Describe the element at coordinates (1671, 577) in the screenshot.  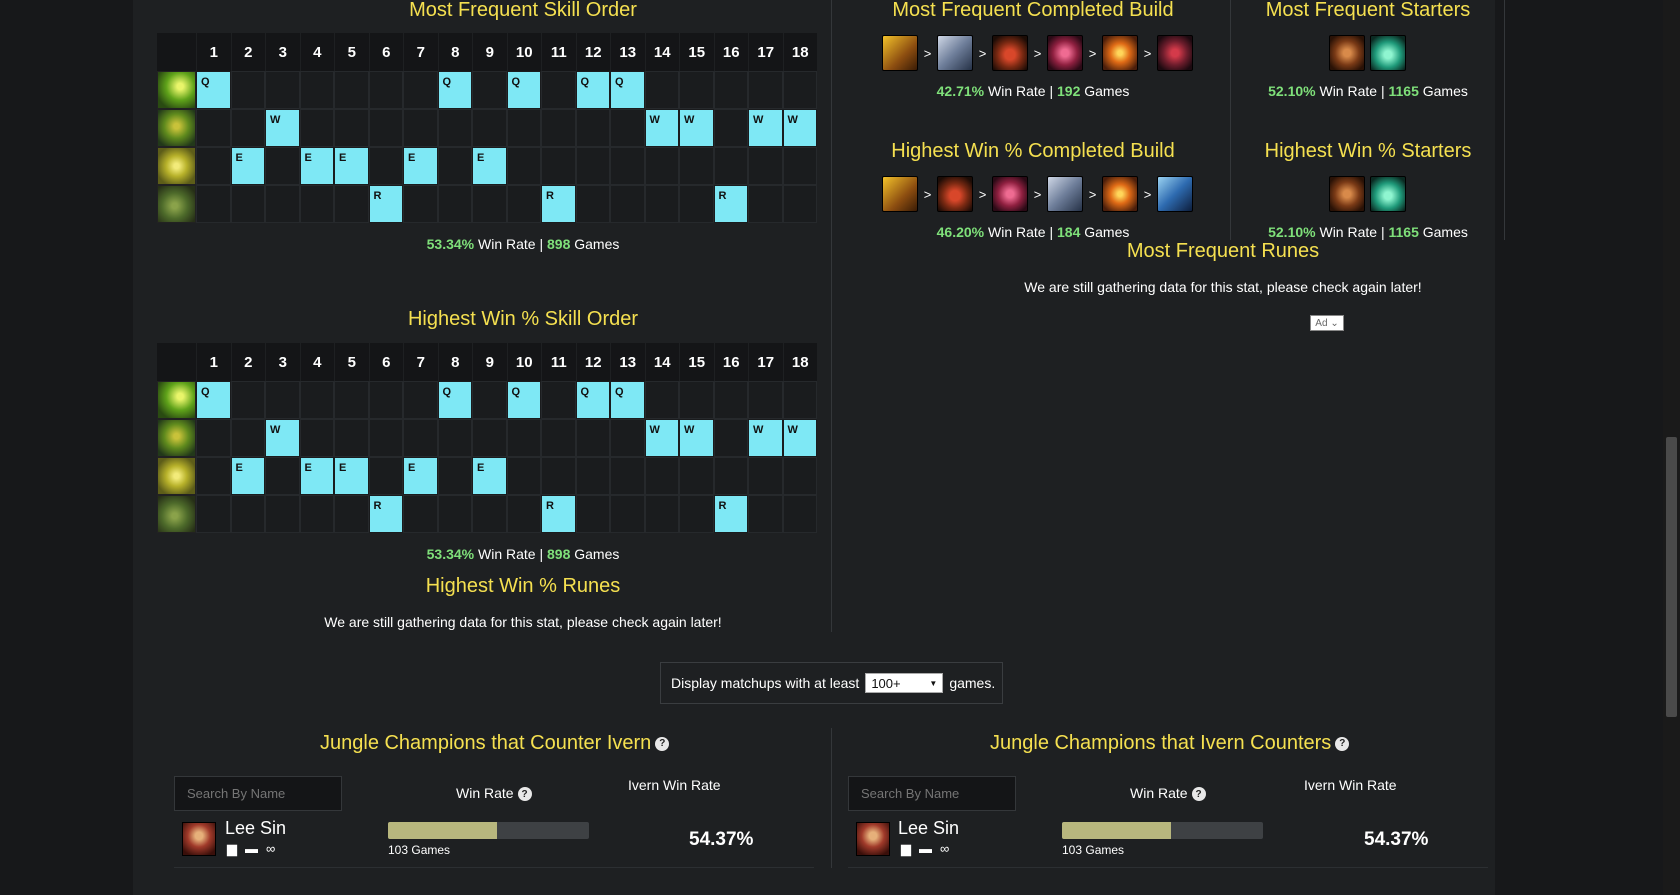
I see `scrollbar-thumb` at that location.